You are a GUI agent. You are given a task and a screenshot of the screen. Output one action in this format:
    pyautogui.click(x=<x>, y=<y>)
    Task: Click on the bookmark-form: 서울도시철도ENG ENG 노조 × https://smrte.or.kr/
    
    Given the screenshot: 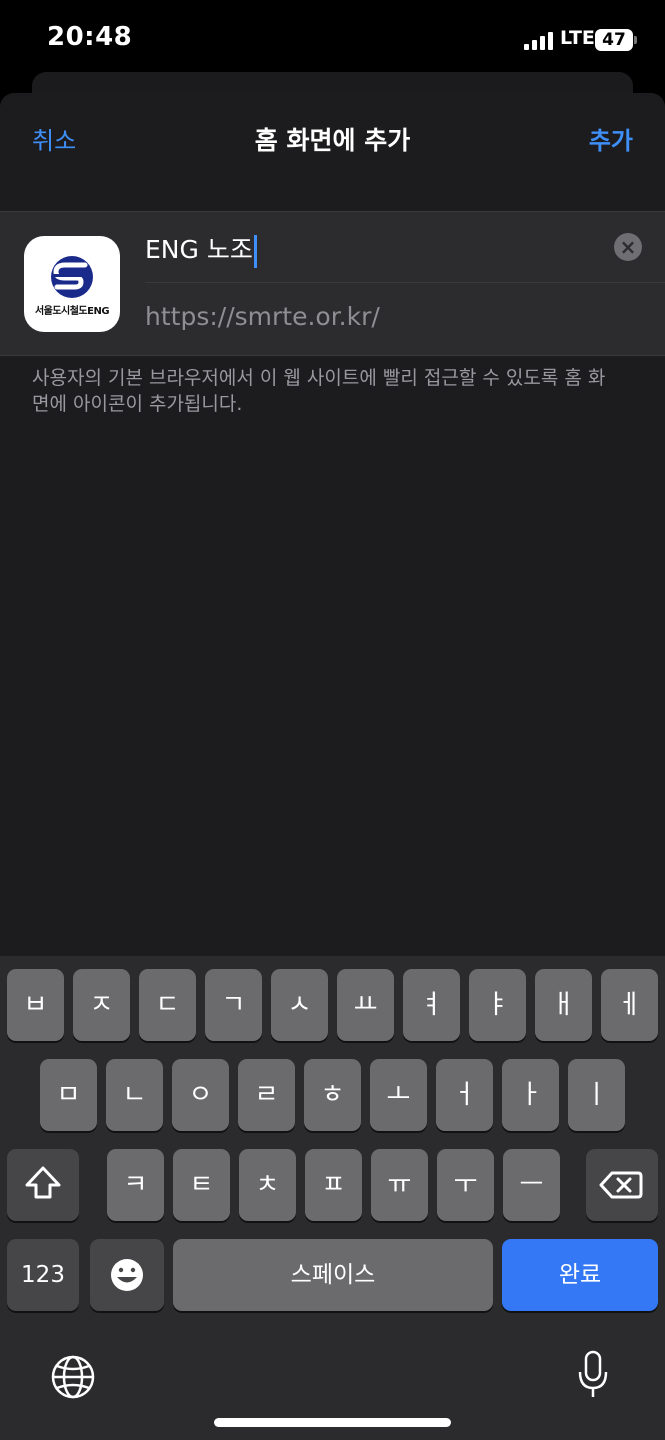 What is the action you would take?
    pyautogui.click(x=332, y=283)
    